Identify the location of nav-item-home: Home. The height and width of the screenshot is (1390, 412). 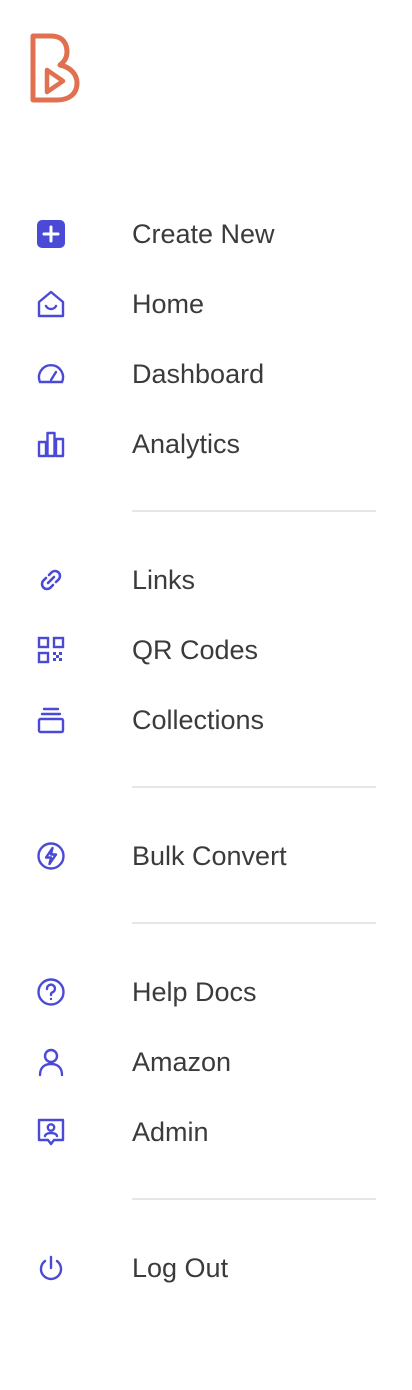
(206, 303).